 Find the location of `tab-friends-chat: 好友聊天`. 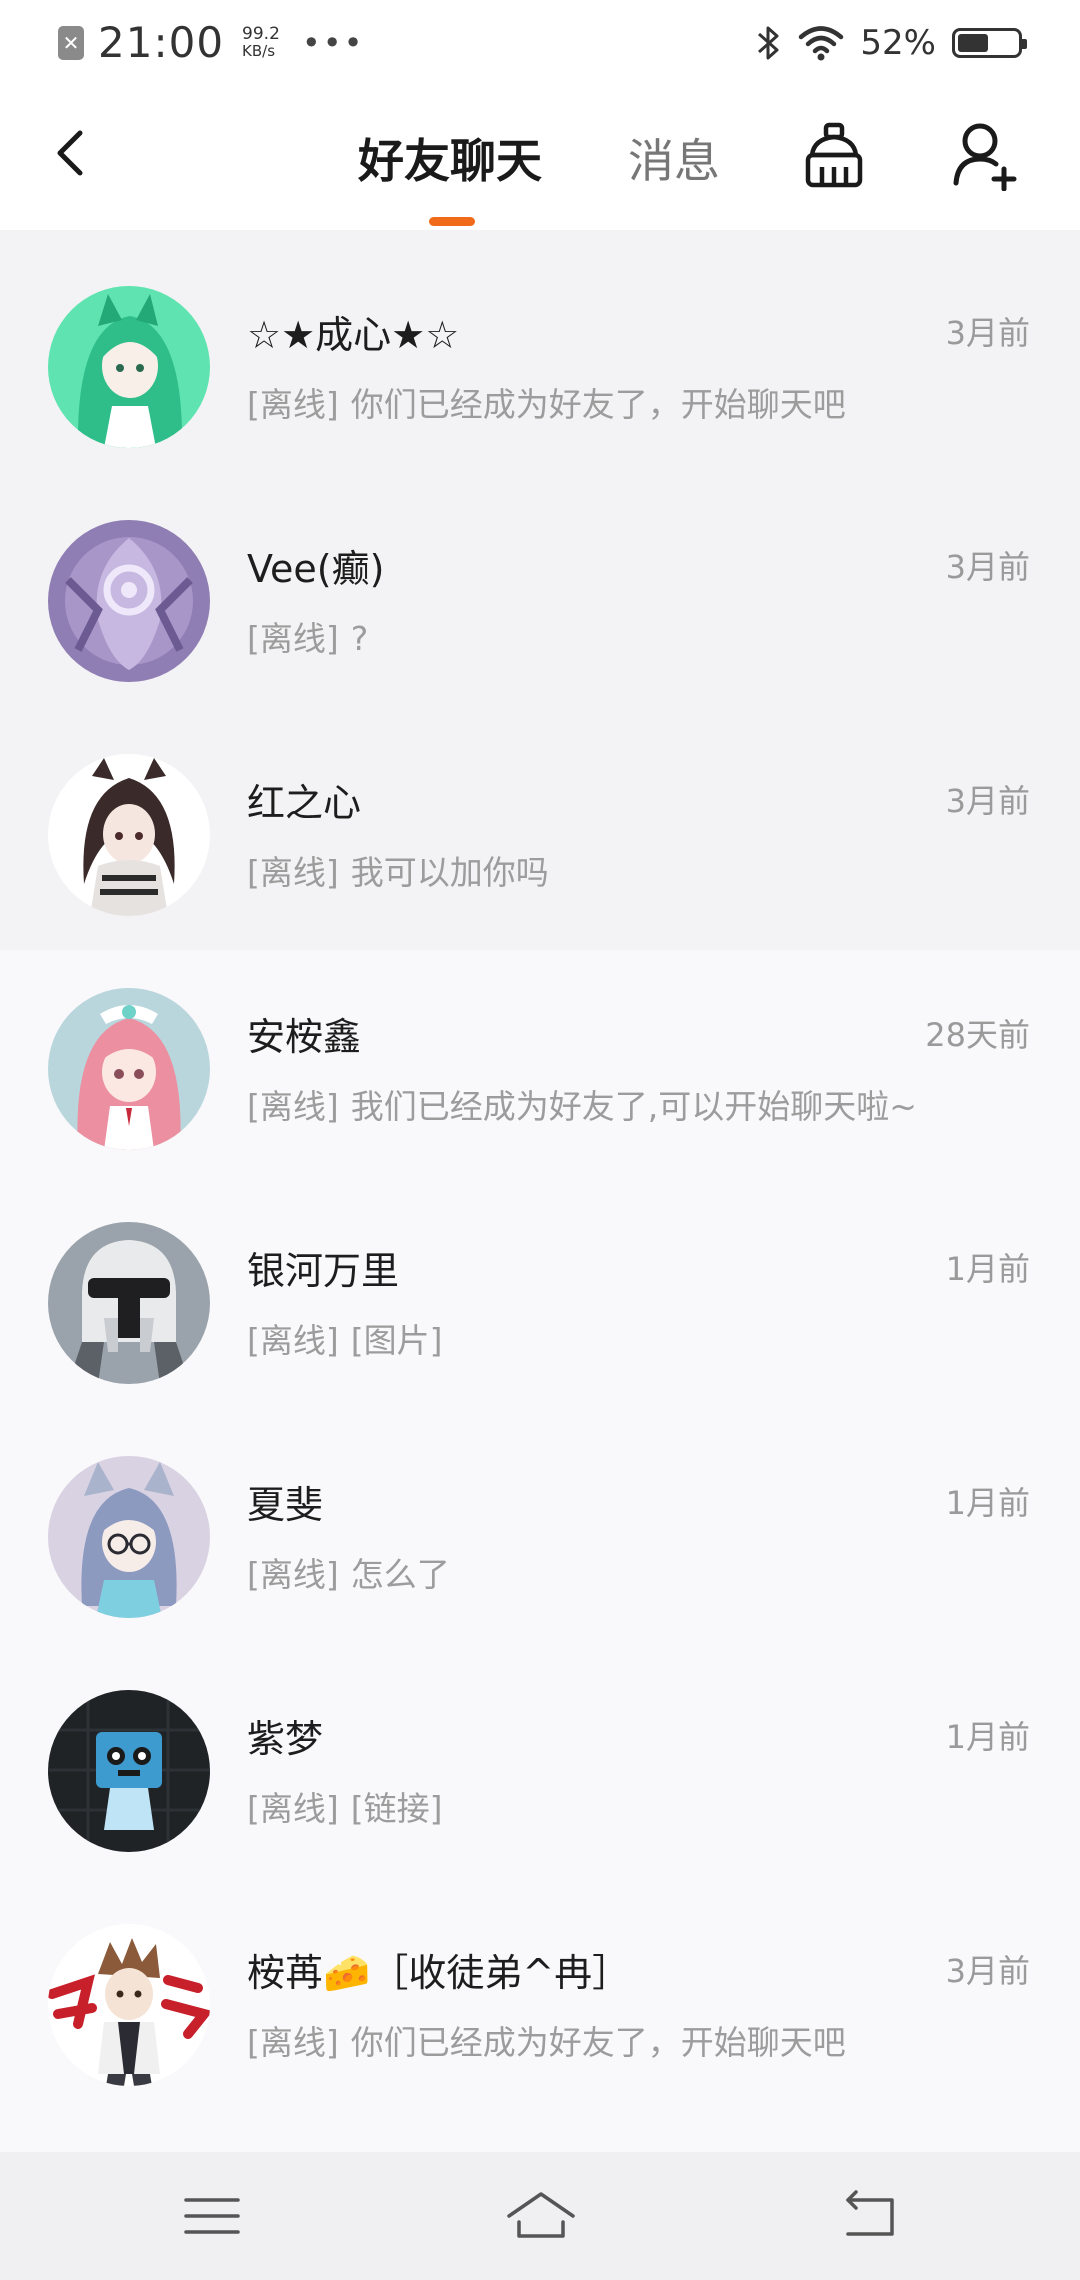

tab-friends-chat: 好友聊天 is located at coordinates (450, 158).